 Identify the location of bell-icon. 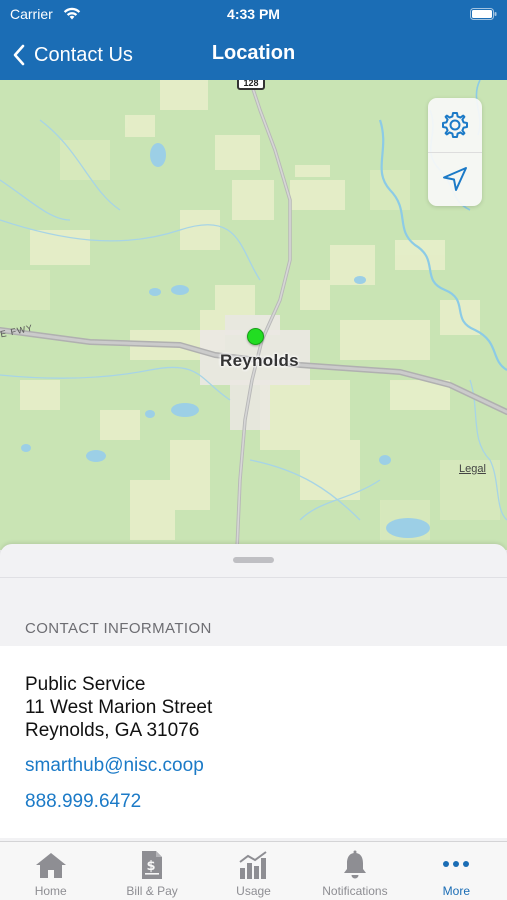
(355, 865).